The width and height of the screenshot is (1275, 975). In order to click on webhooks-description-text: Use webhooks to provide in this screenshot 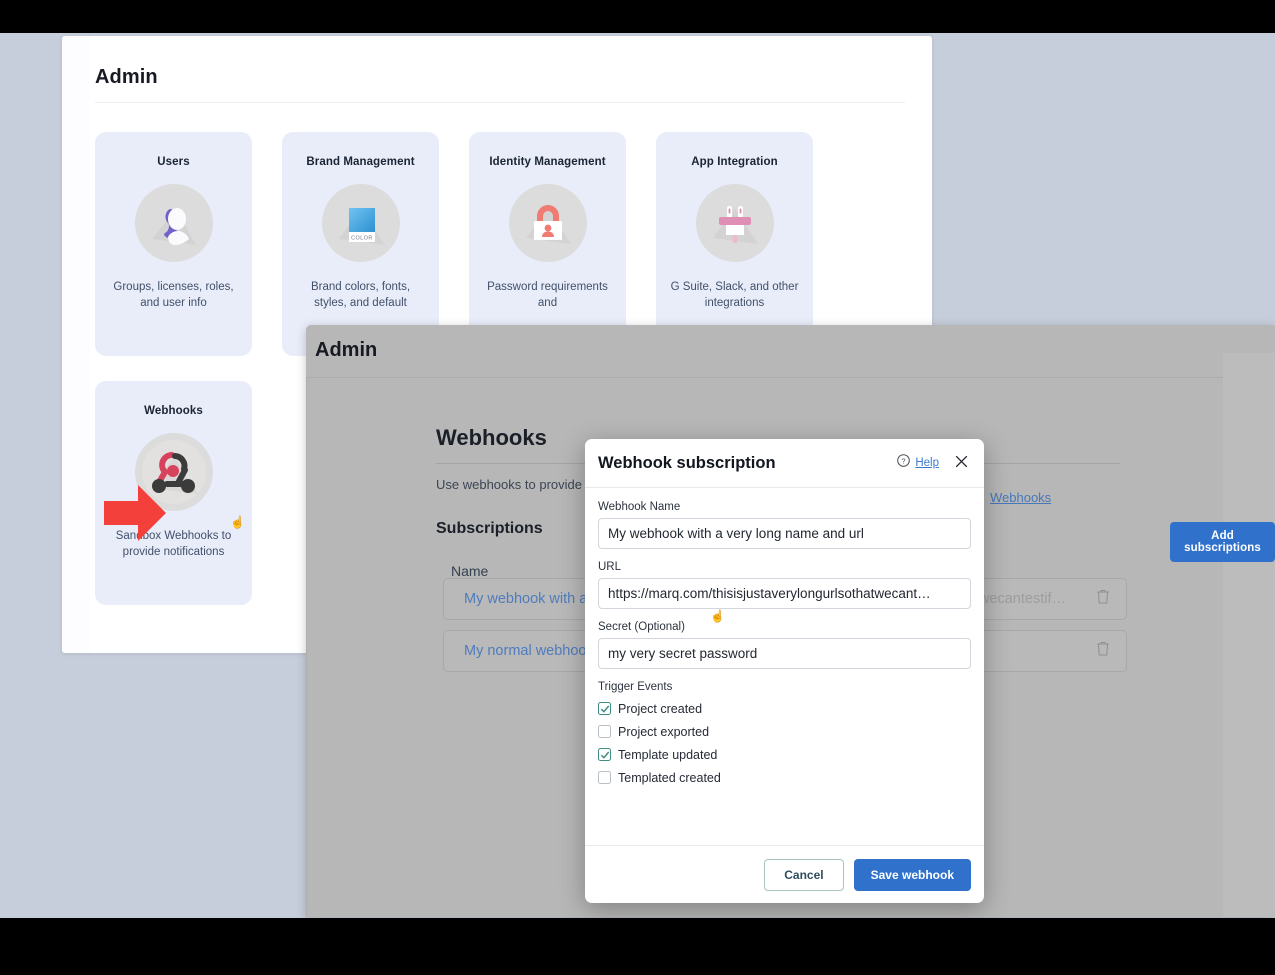, I will do `click(509, 484)`.